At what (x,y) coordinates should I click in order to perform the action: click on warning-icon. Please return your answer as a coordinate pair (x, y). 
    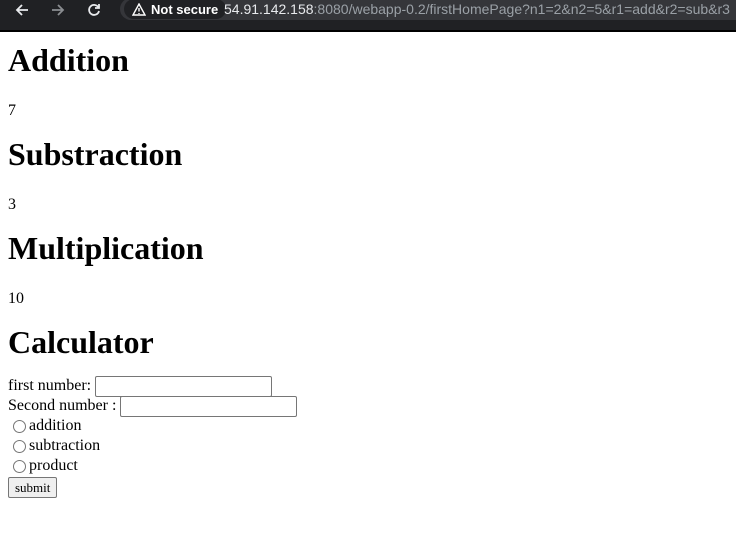
    Looking at the image, I should click on (139, 9).